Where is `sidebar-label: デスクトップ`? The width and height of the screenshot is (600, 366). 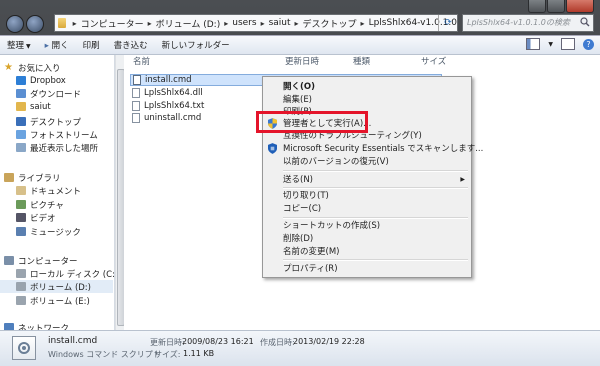
sidebar-label: デスクトップ is located at coordinates (56, 122).